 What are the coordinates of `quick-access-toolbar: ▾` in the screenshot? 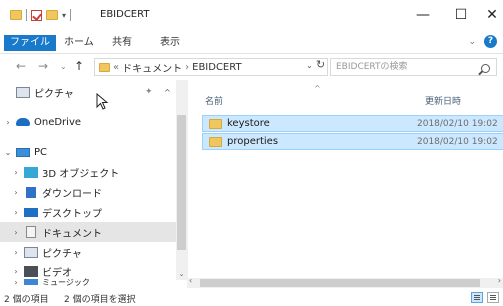 It's located at (41, 15).